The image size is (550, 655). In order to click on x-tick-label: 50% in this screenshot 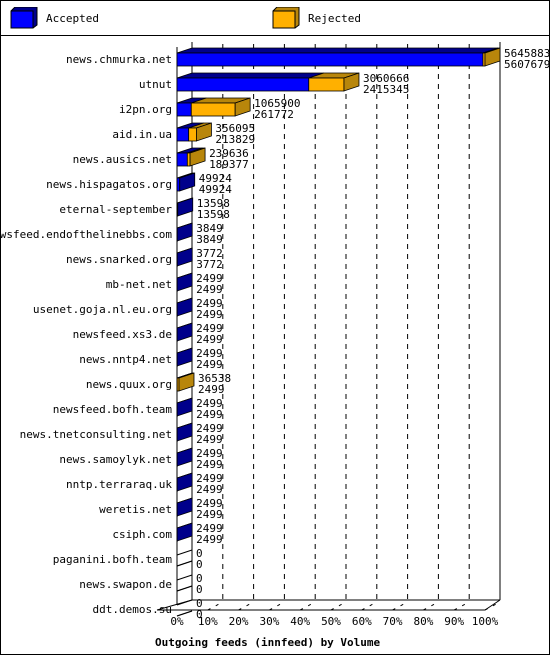, I will do `click(331, 621)`.